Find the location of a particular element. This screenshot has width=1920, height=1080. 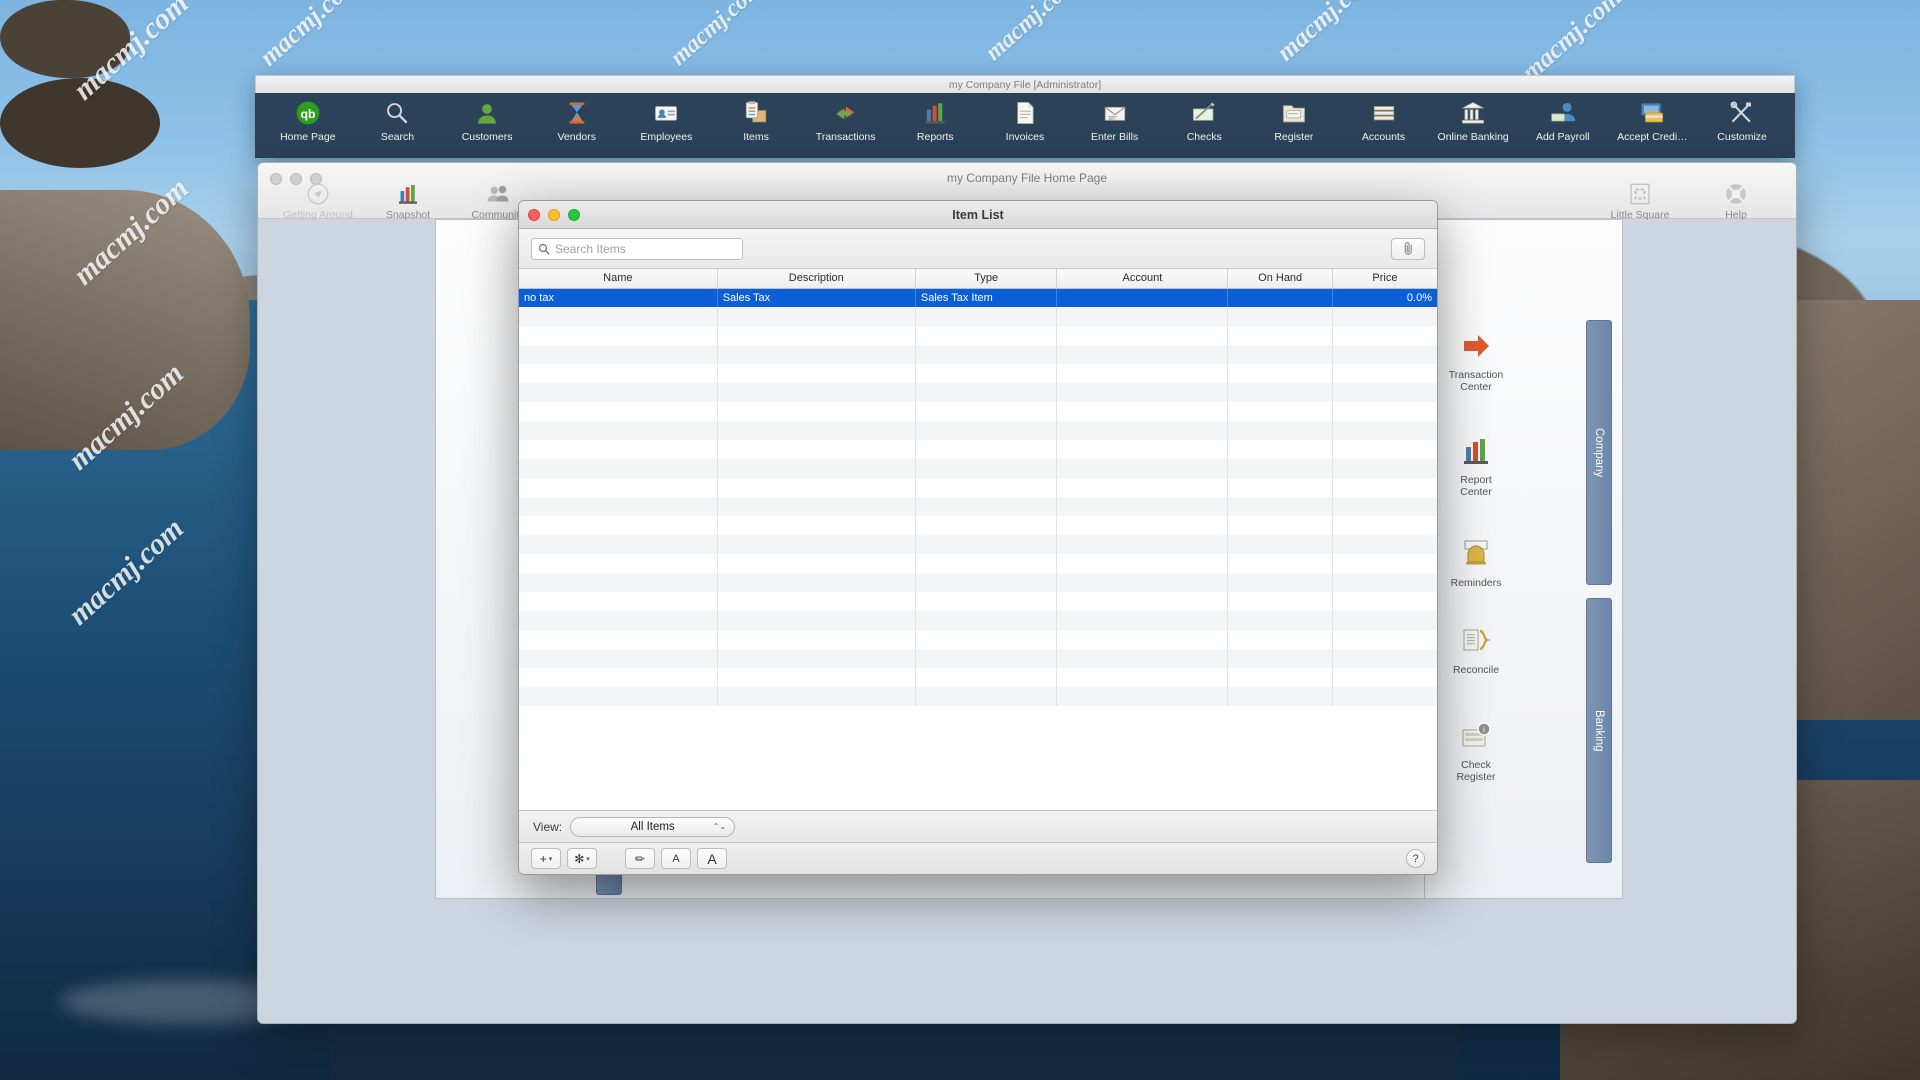

toolbar-item-register: Register is located at coordinates (1294, 120).